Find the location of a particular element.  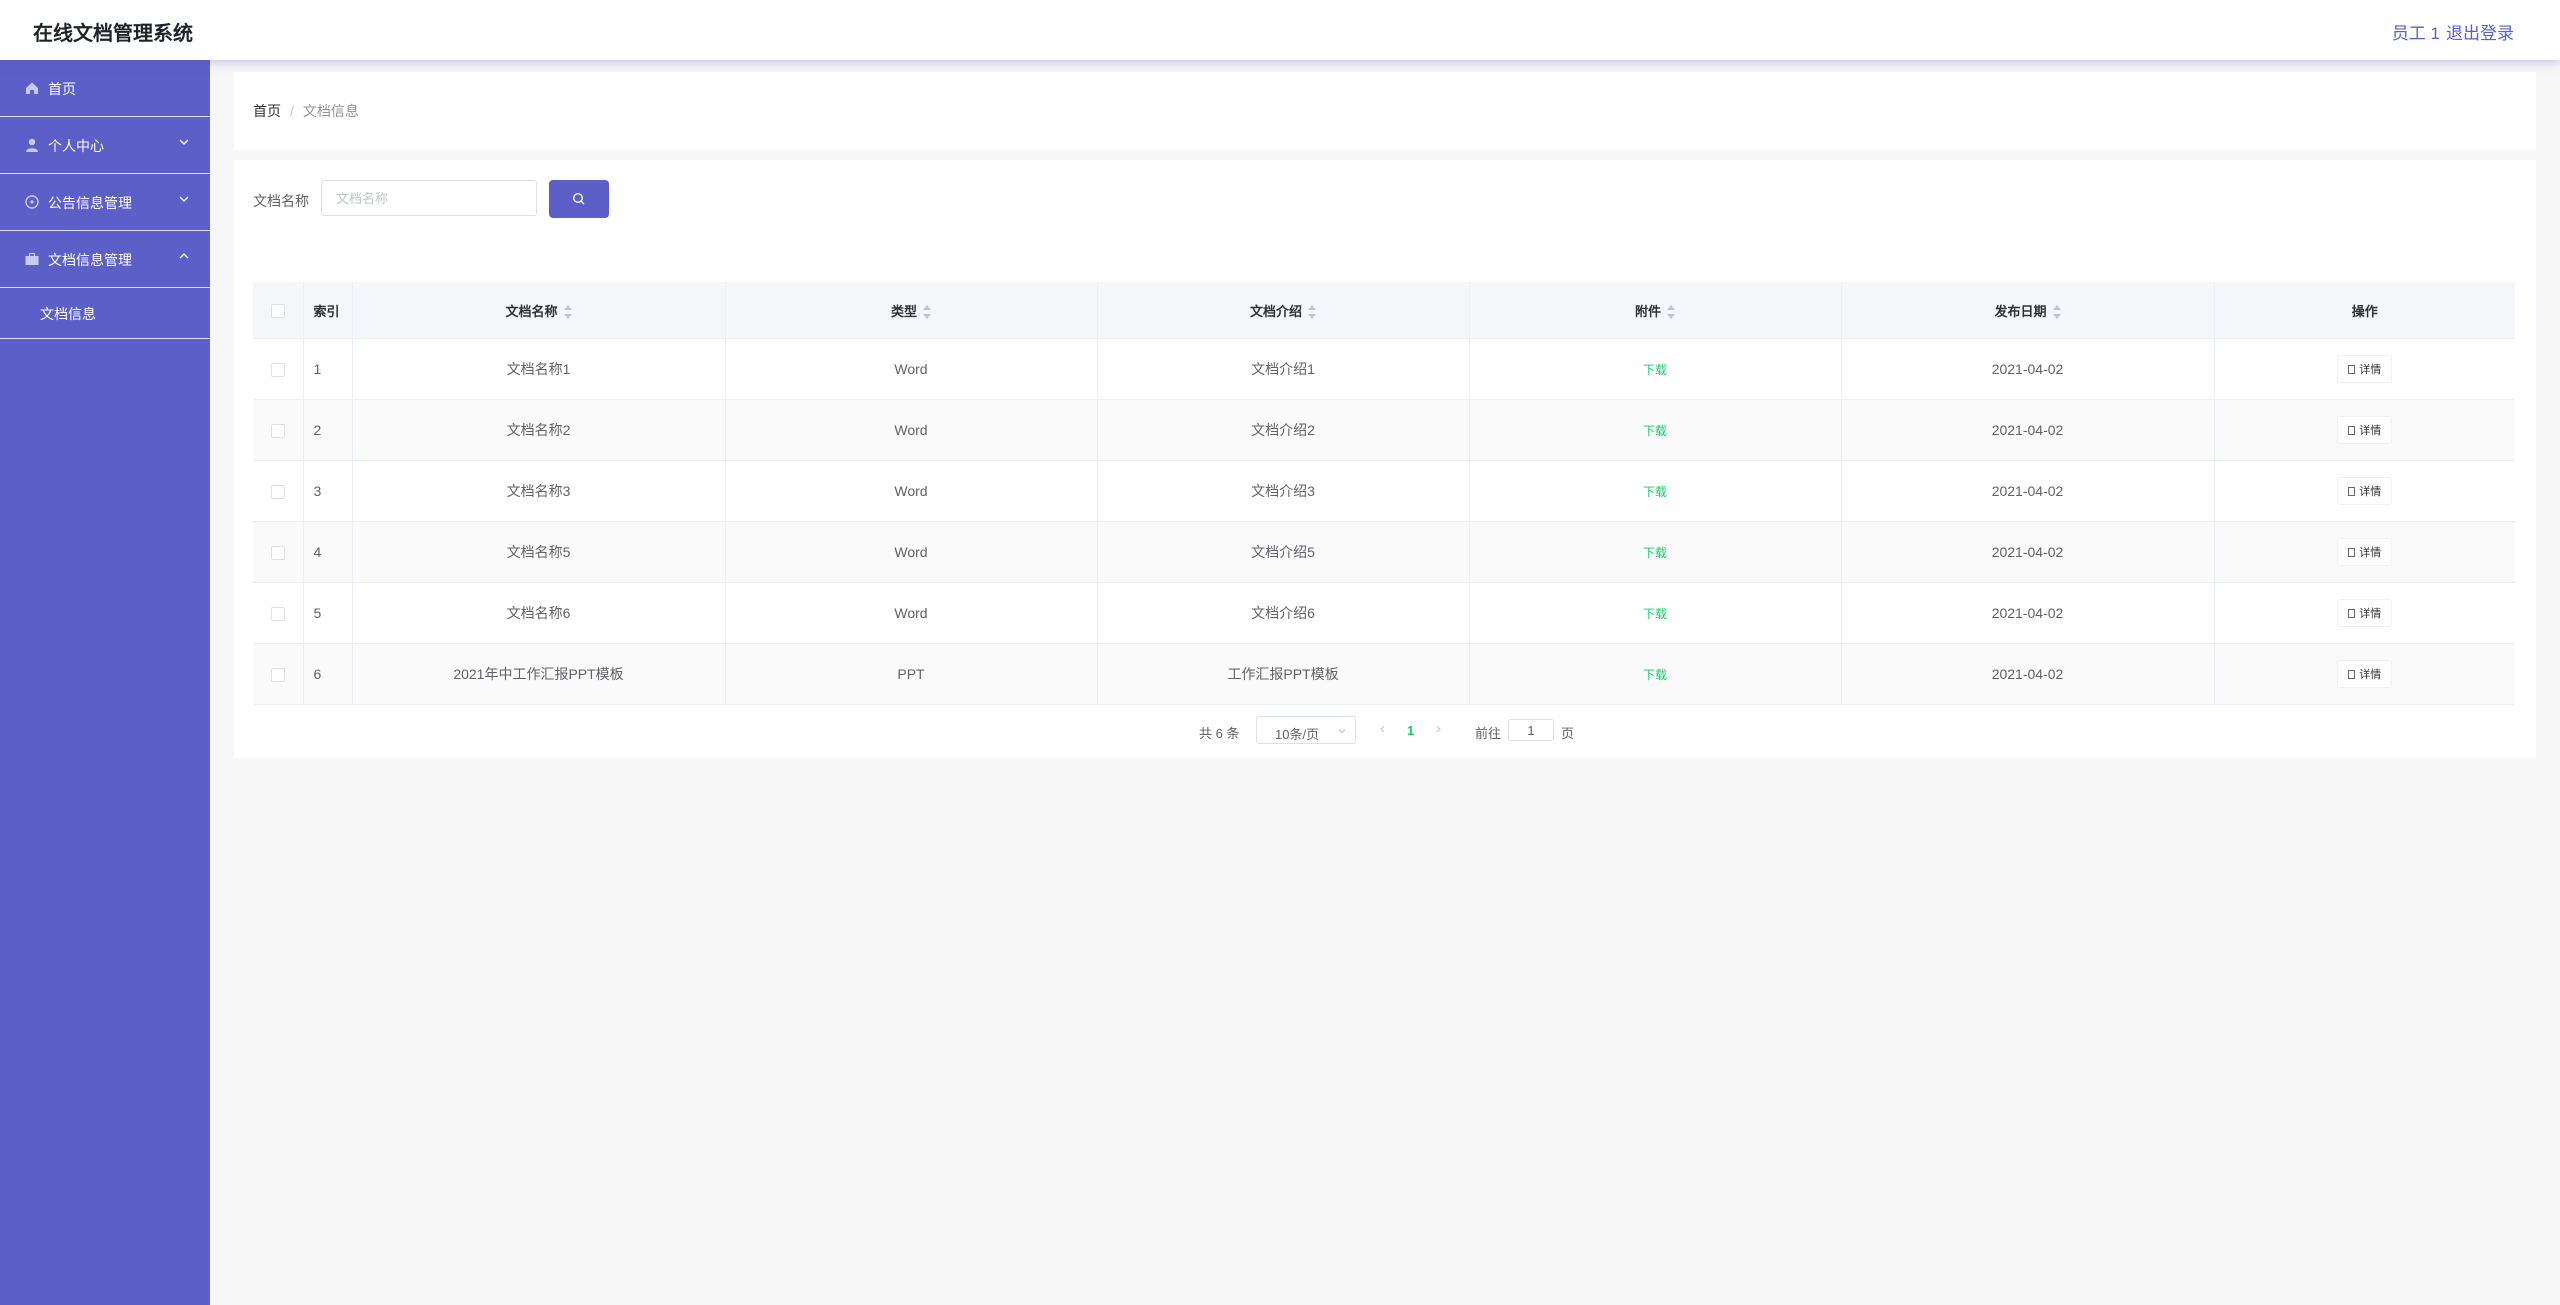

search-button is located at coordinates (579, 199).